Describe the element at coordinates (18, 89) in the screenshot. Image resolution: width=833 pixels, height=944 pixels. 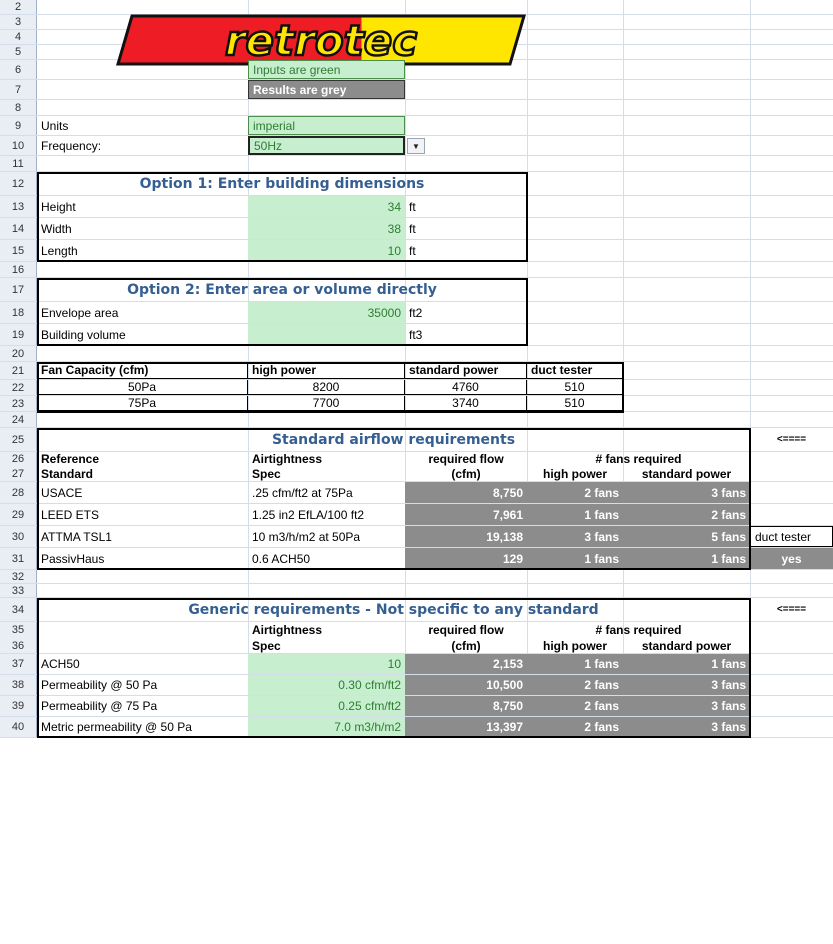
I see `row-header: 7` at that location.